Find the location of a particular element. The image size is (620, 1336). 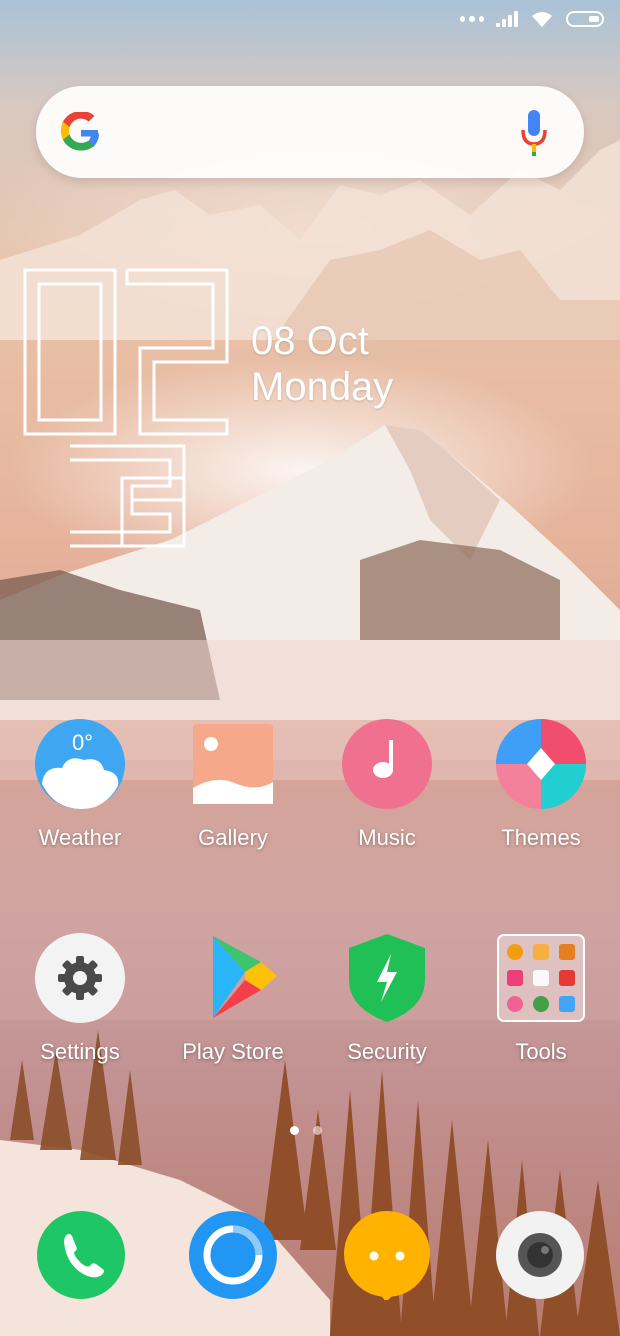

clock-digits is located at coordinates (126, 408).